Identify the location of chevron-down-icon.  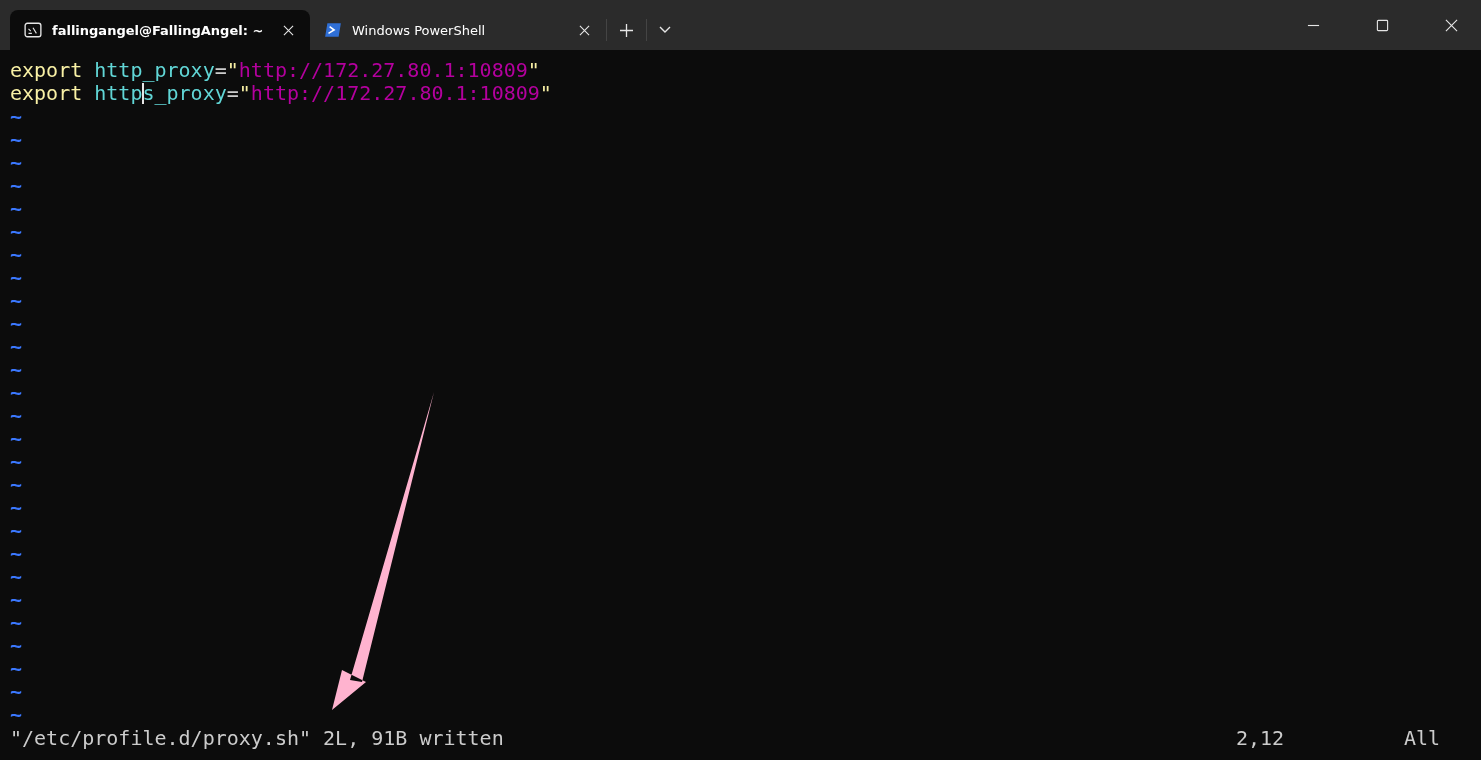
(665, 30).